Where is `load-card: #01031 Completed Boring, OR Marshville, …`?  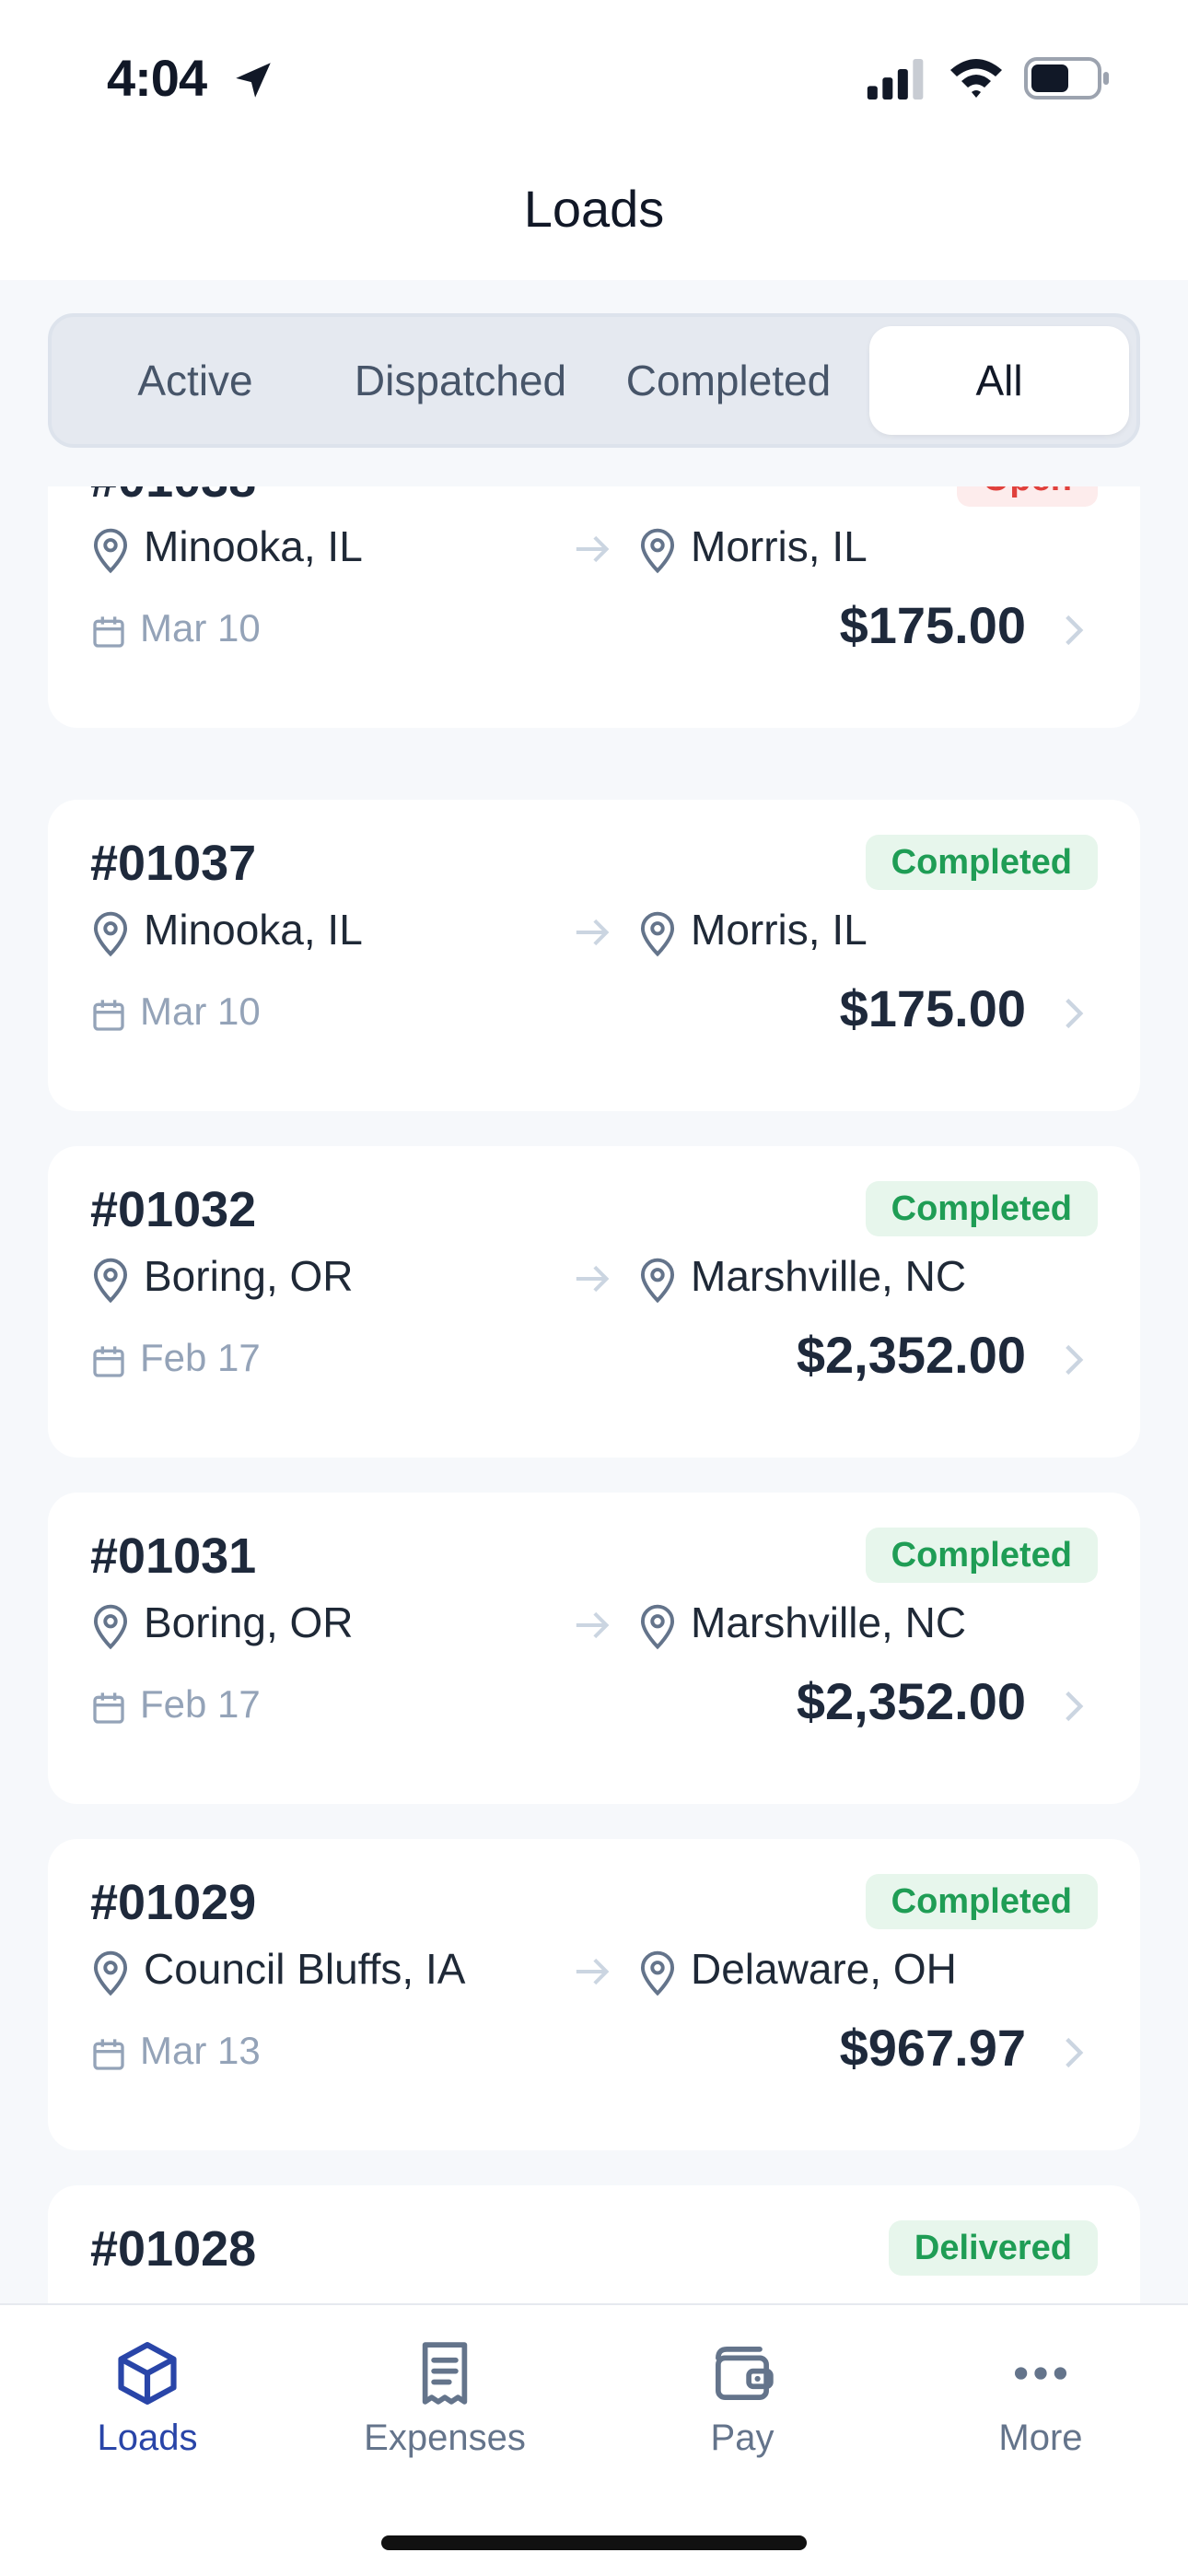
load-card: #01031 Completed Boring, OR Marshville, … is located at coordinates (594, 1648).